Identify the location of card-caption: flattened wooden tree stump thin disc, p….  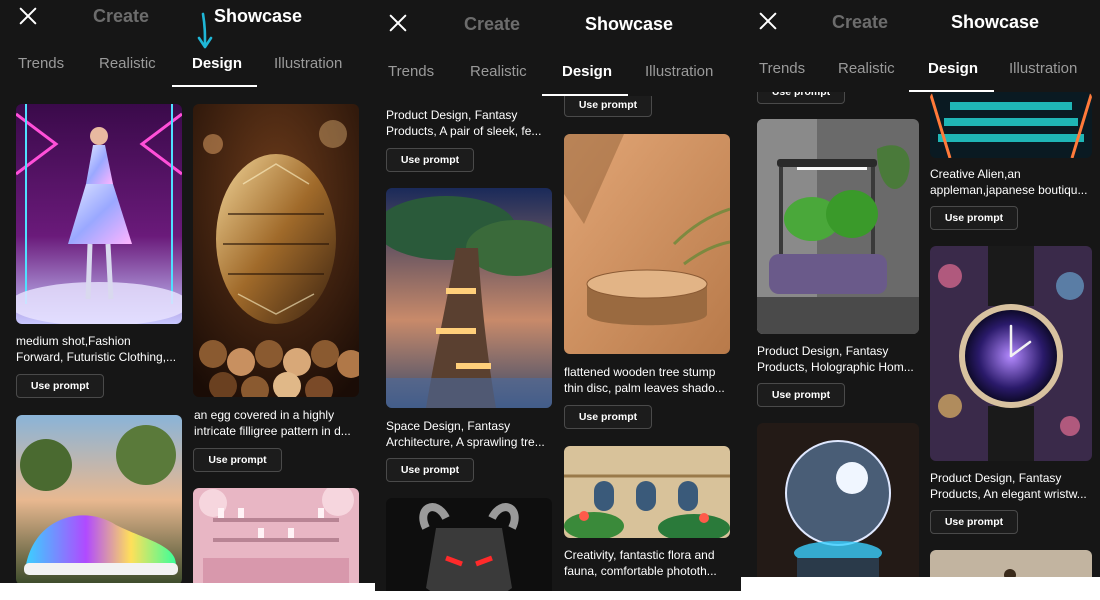
(647, 380).